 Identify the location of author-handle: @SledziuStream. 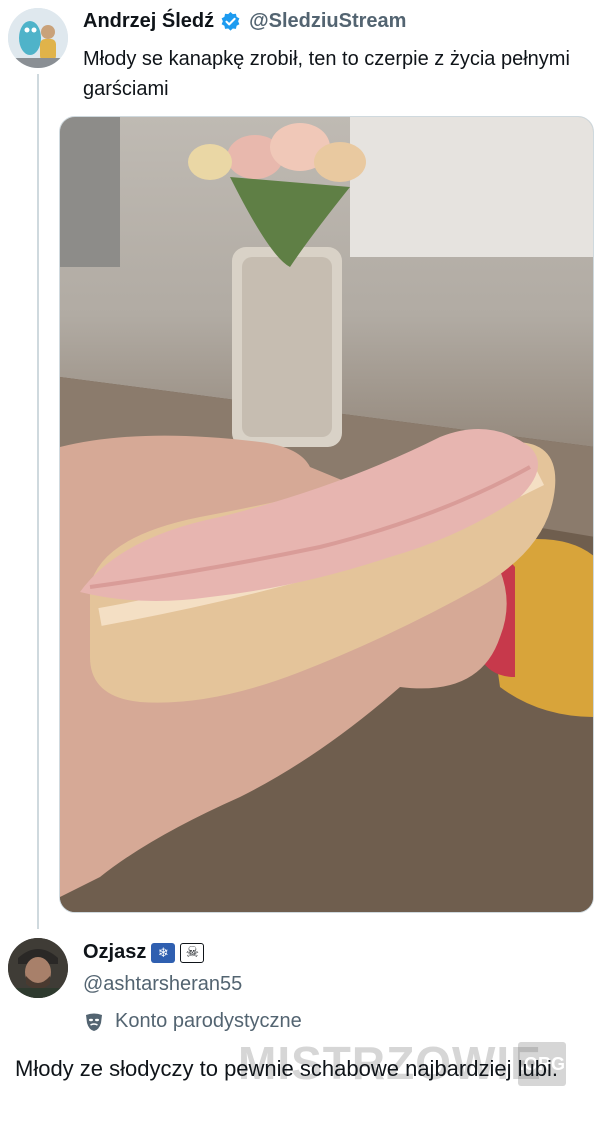
(327, 21).